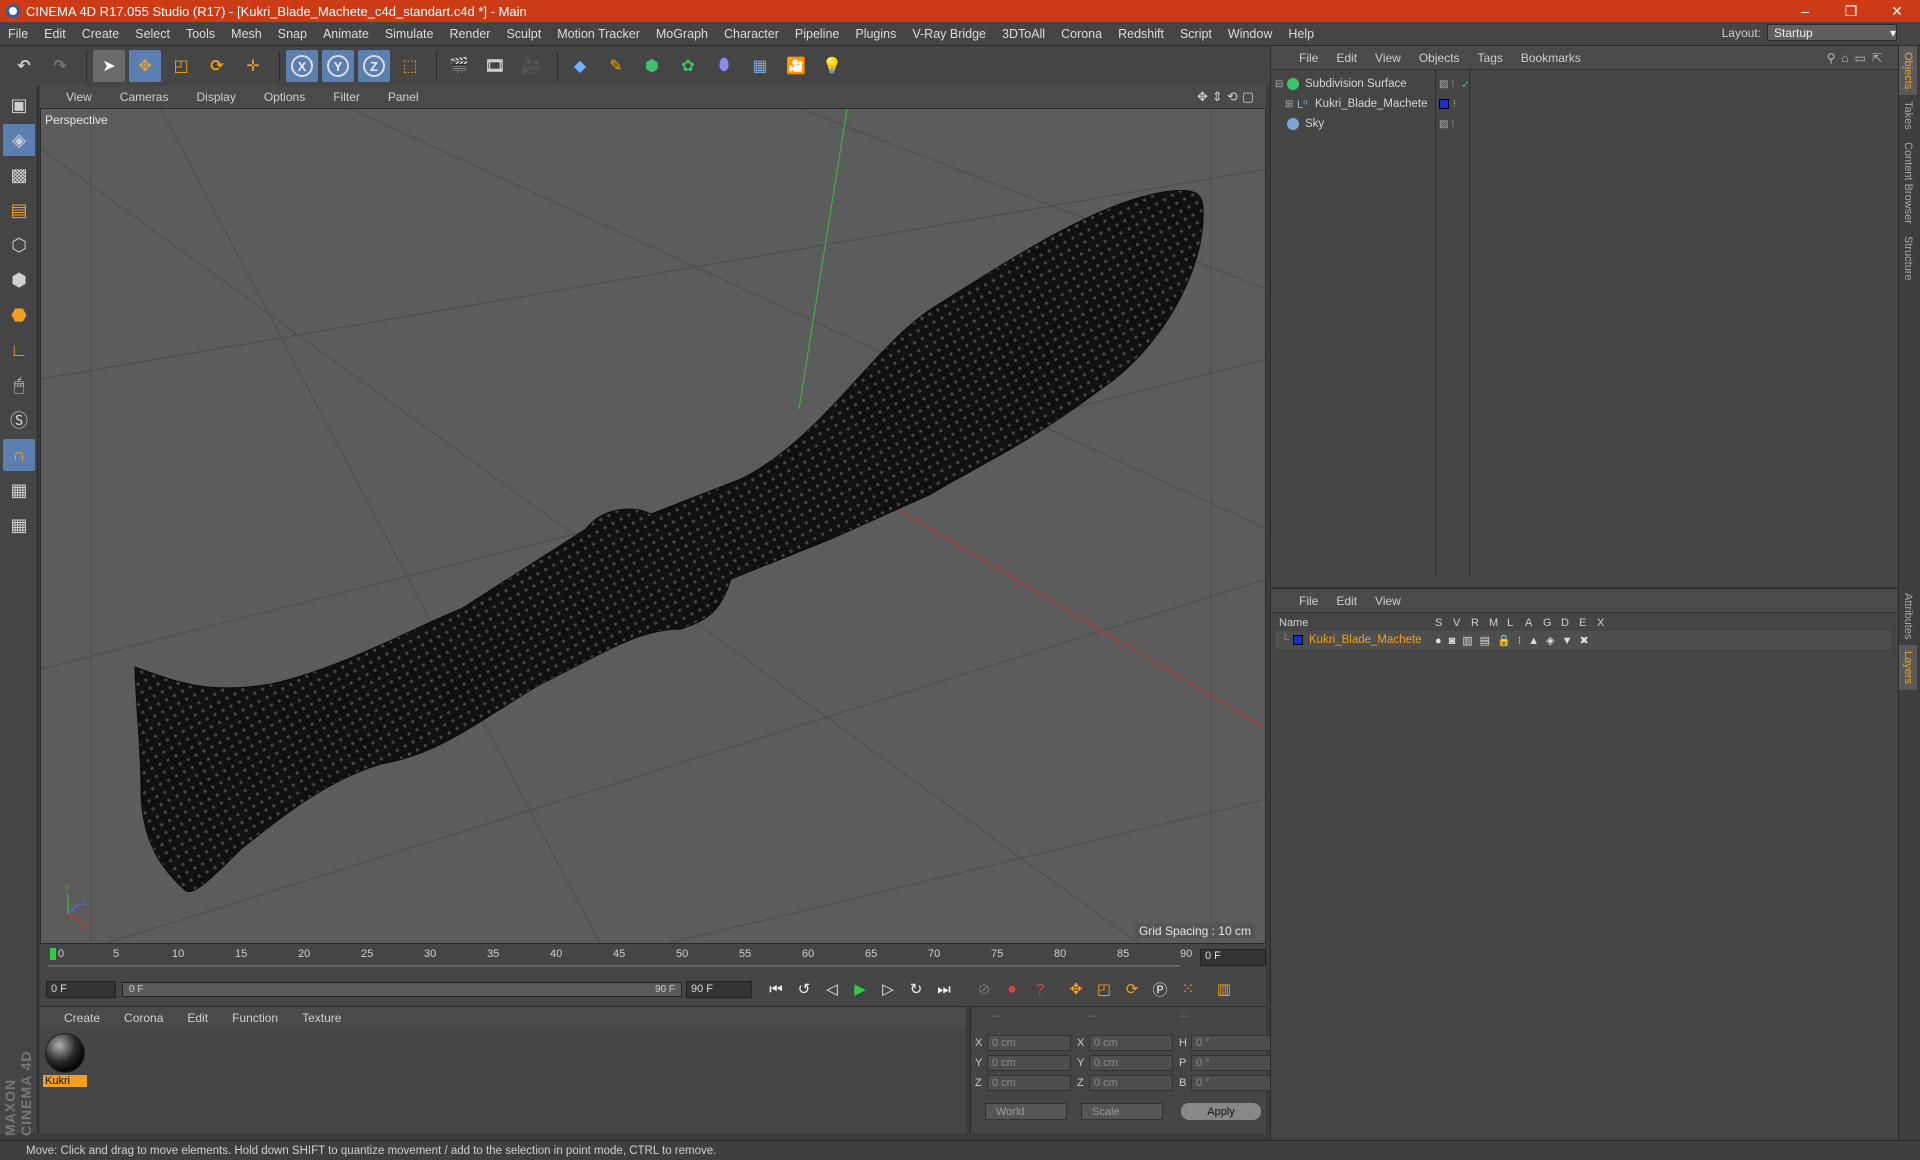  I want to click on close-button: ✕, so click(1897, 11).